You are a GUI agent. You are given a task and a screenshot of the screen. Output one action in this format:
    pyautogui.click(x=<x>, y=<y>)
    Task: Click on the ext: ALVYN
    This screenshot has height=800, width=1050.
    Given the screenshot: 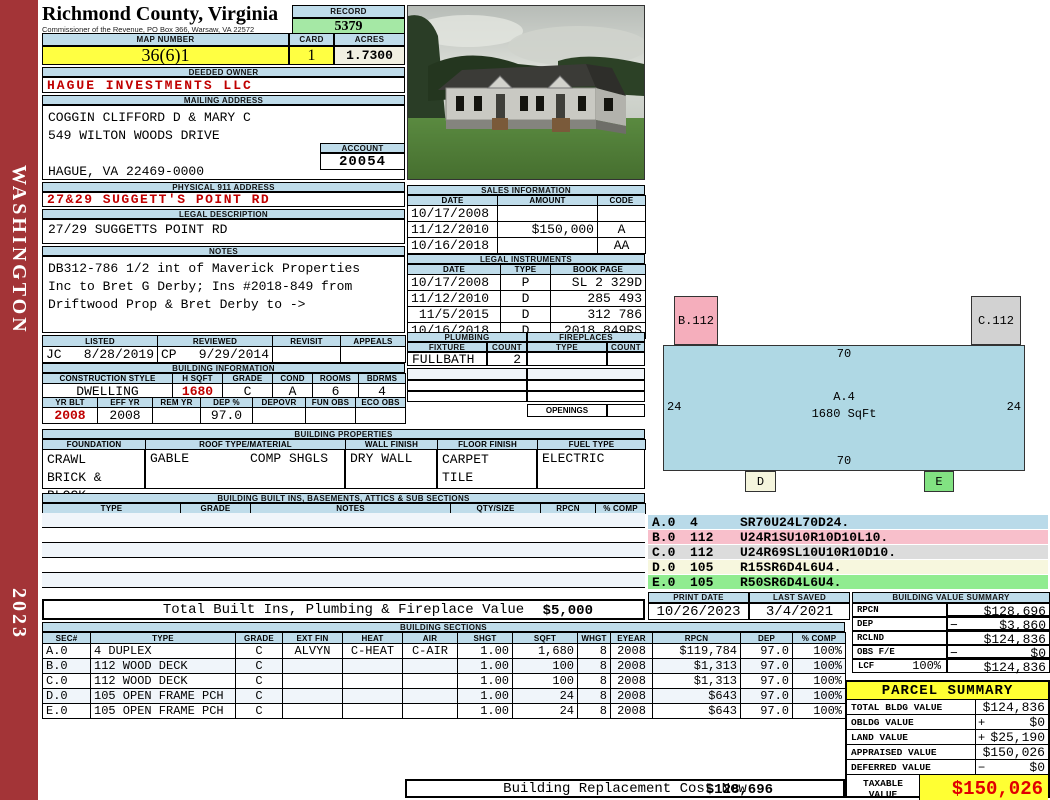 What is the action you would take?
    pyautogui.click(x=312, y=651)
    